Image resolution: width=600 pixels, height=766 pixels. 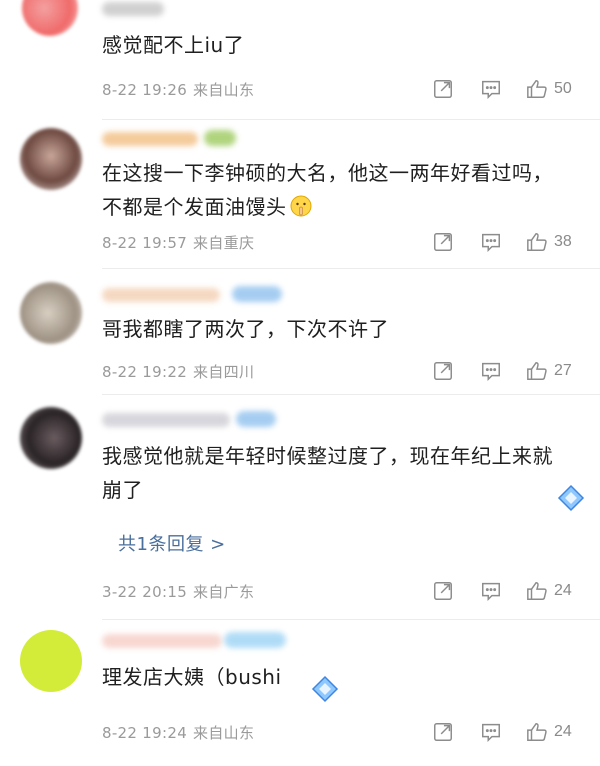 What do you see at coordinates (510, 89) in the screenshot?
I see `comment-actions: 50` at bounding box center [510, 89].